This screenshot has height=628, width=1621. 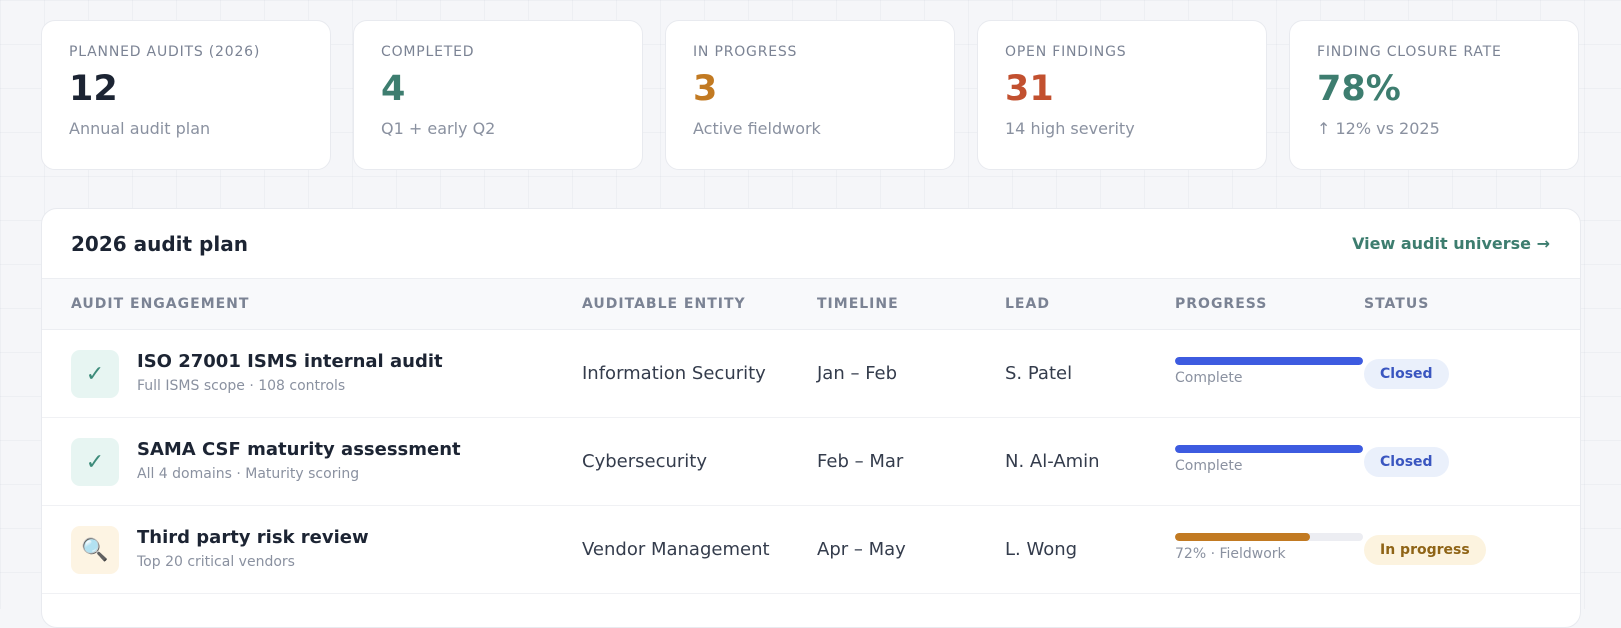 What do you see at coordinates (1066, 52) in the screenshot?
I see `kpi-label: OPEN FINDINGS` at bounding box center [1066, 52].